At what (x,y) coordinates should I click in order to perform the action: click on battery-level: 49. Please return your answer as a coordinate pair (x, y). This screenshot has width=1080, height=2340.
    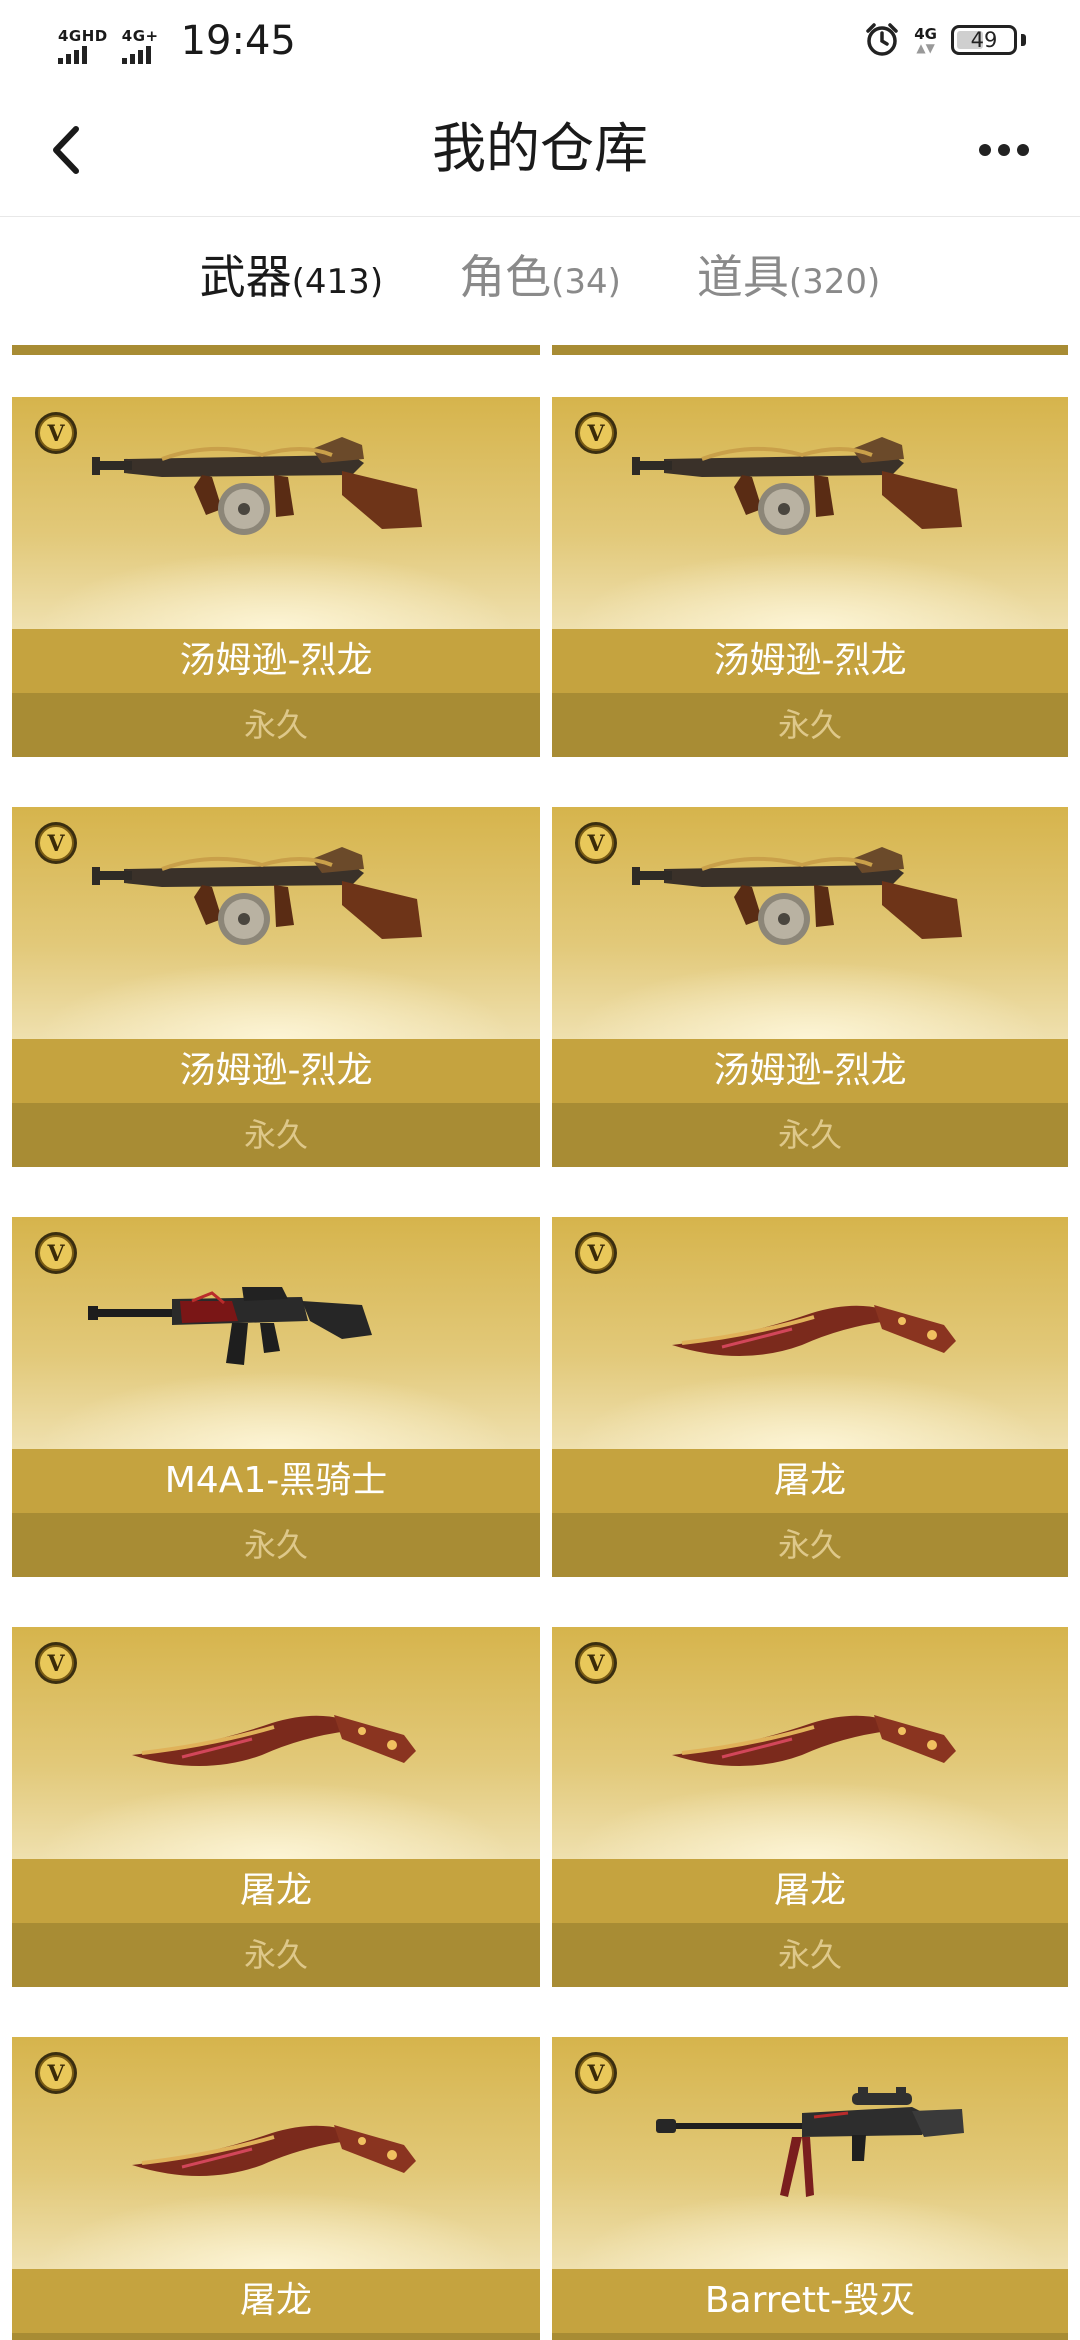
    Looking at the image, I should click on (984, 40).